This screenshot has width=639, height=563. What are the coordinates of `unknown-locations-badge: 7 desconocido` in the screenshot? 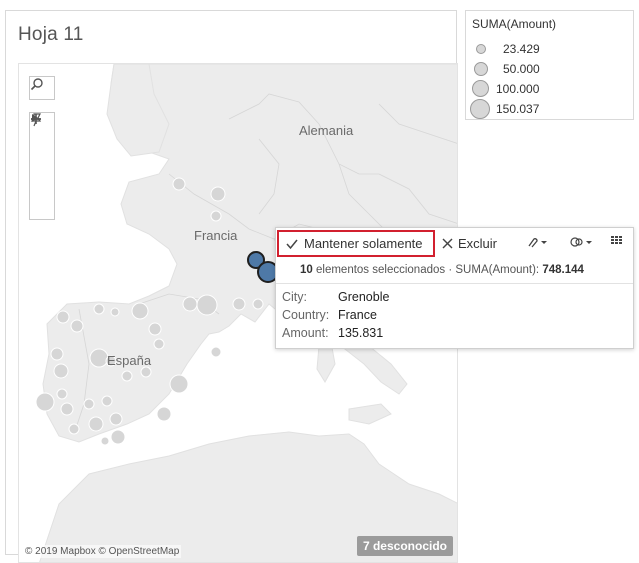 It's located at (404, 546).